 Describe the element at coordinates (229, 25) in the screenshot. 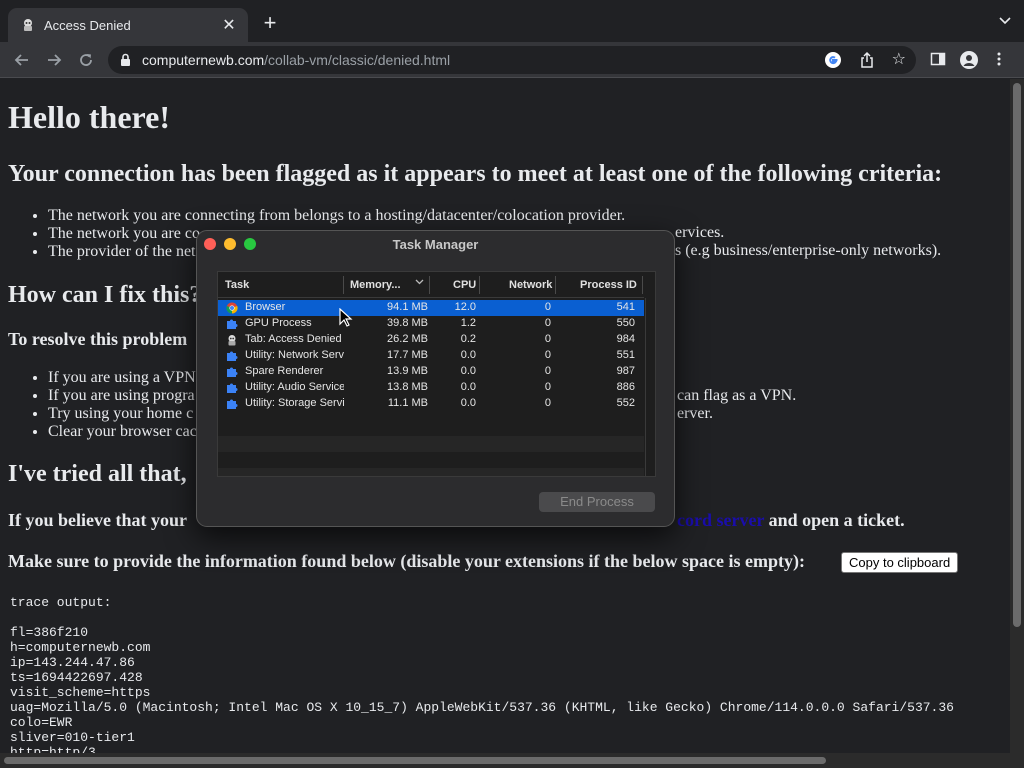

I see `tab-close-icon: ✕` at that location.